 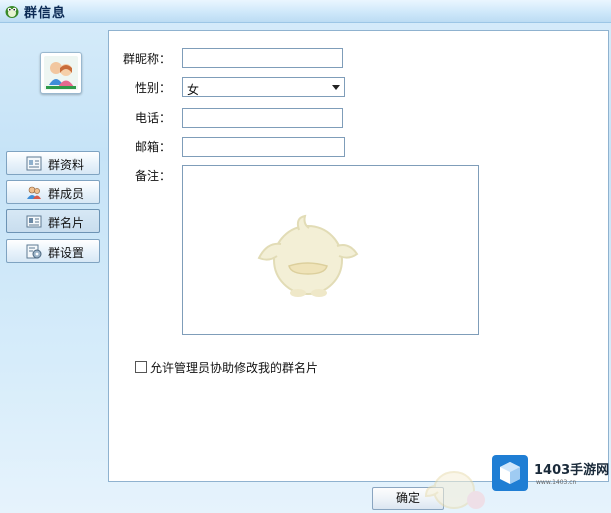 I want to click on nav-group-card-button: 群名片, so click(x=53, y=221).